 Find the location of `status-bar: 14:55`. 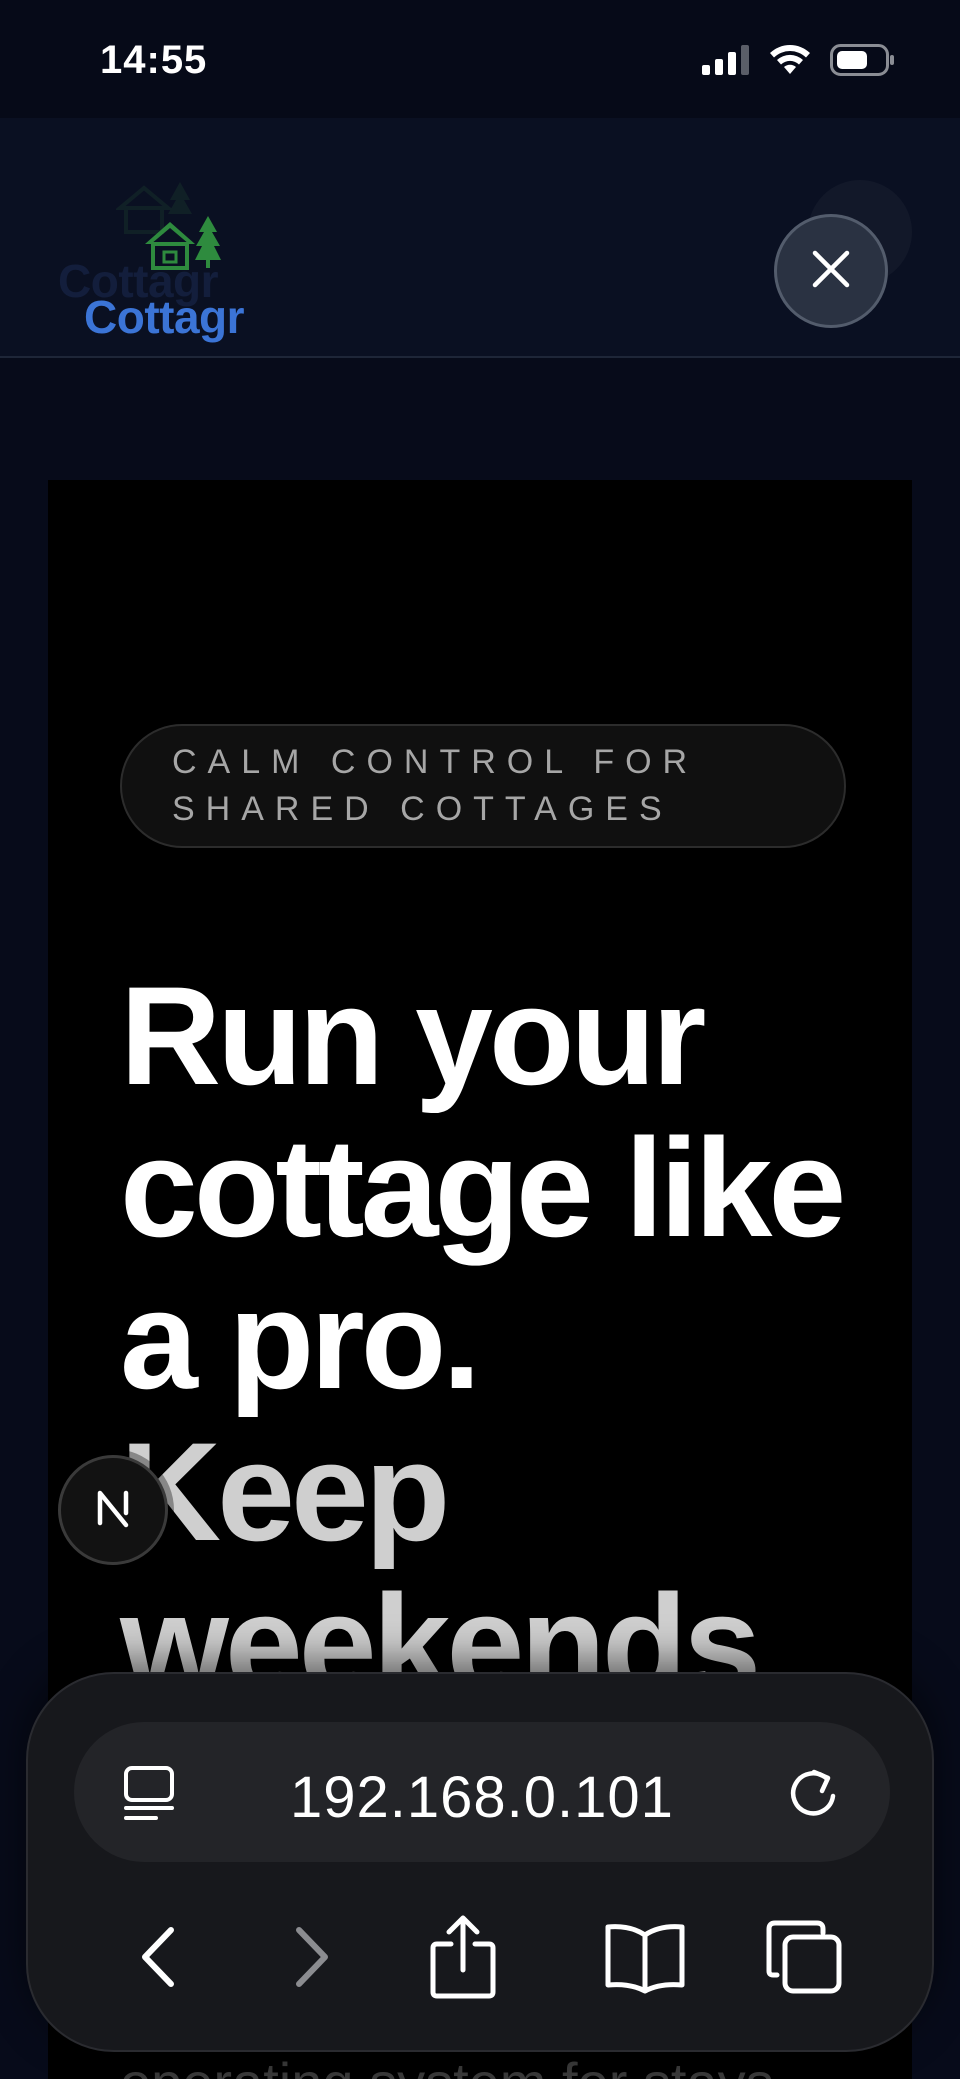

status-bar: 14:55 is located at coordinates (480, 59).